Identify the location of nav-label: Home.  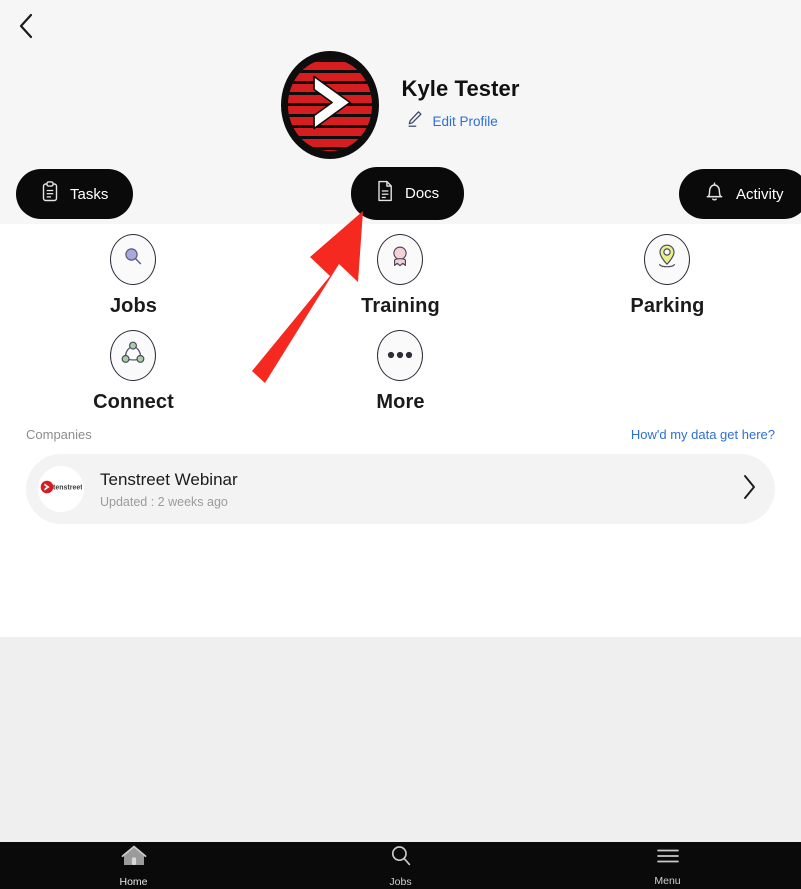
(133, 881).